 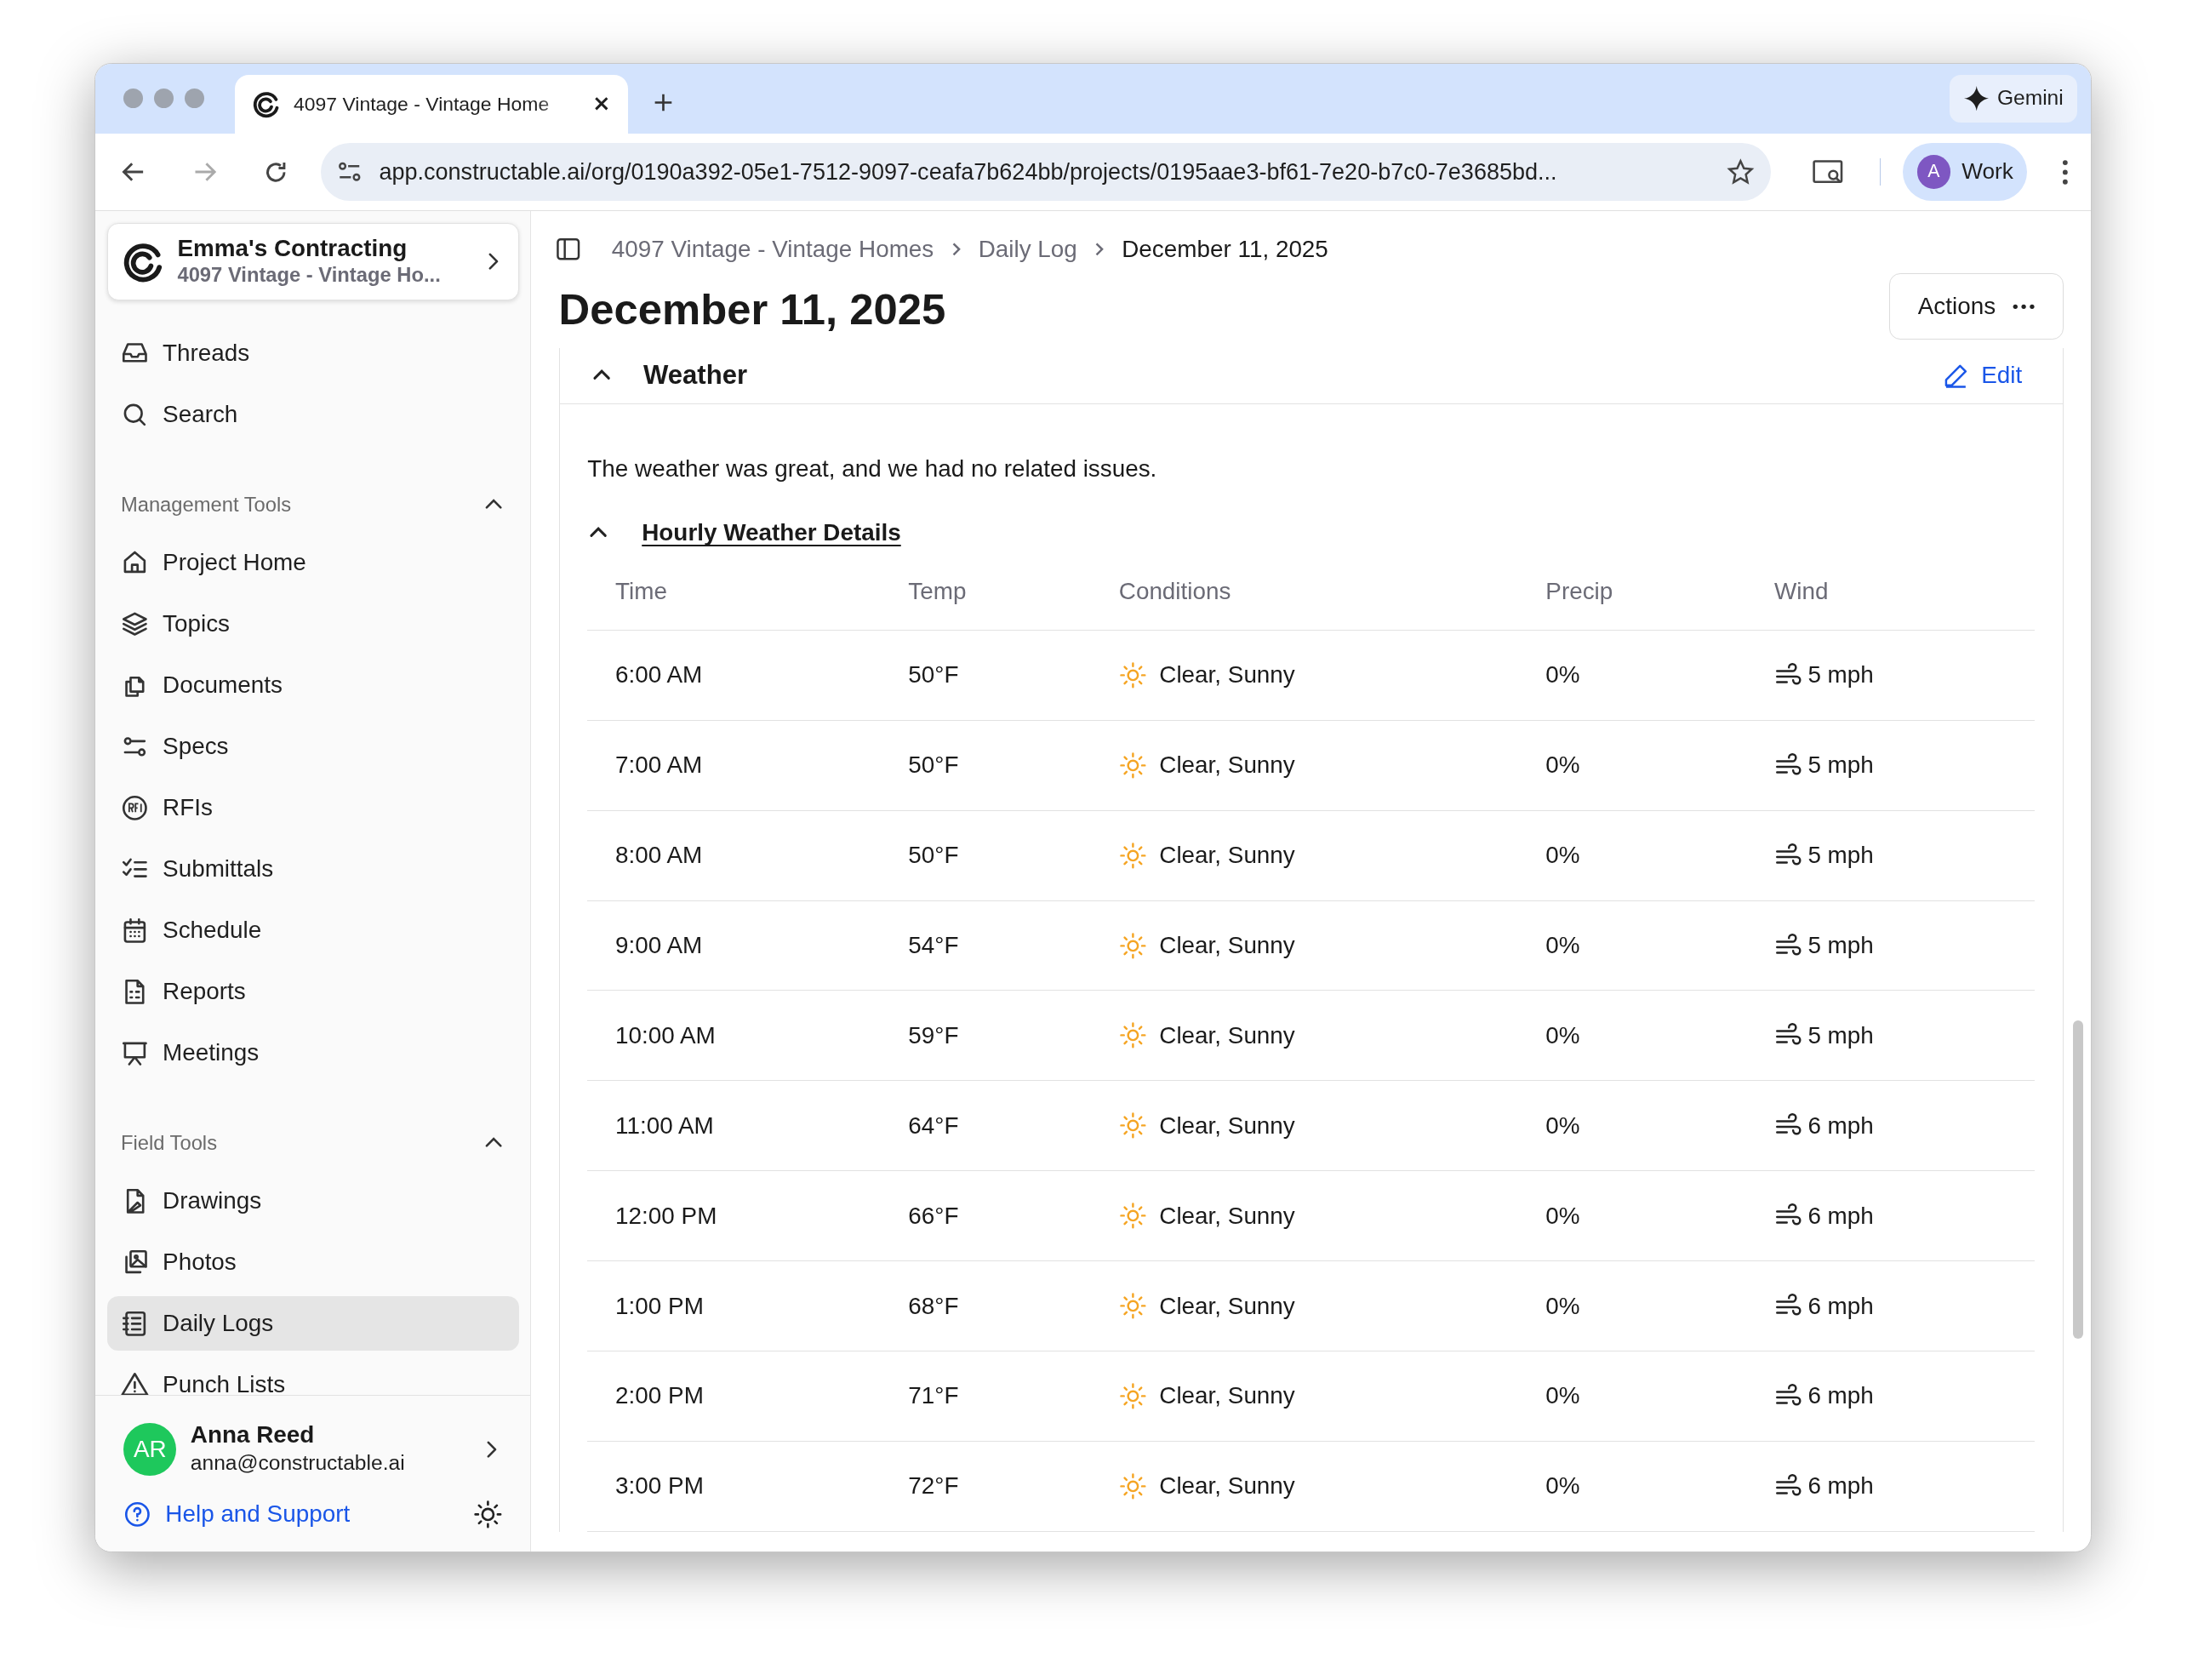 I want to click on sparkle-icon, so click(x=1976, y=98).